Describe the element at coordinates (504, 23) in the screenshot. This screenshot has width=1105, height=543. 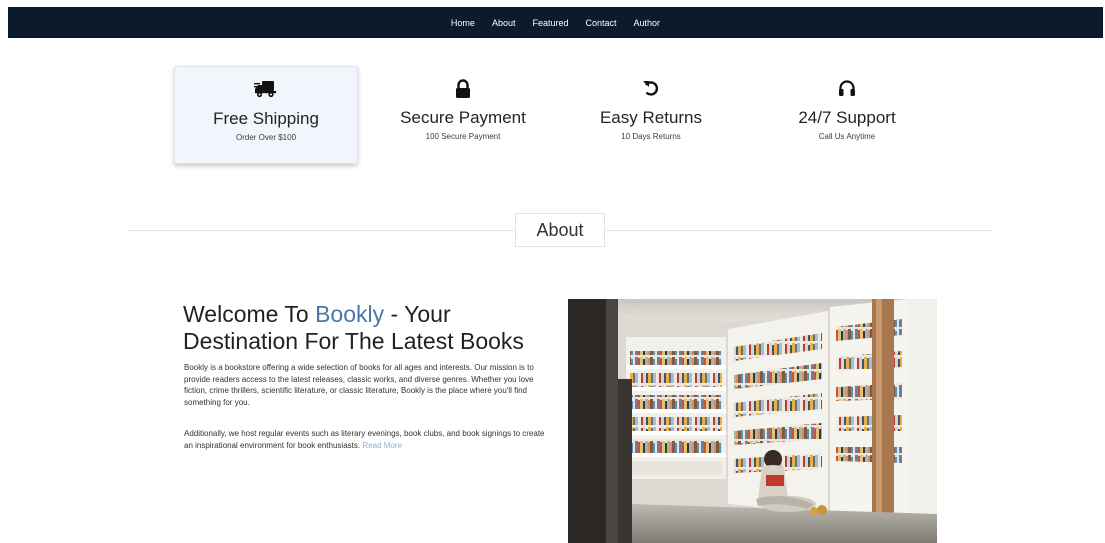
I see `nav-about-link: About` at that location.